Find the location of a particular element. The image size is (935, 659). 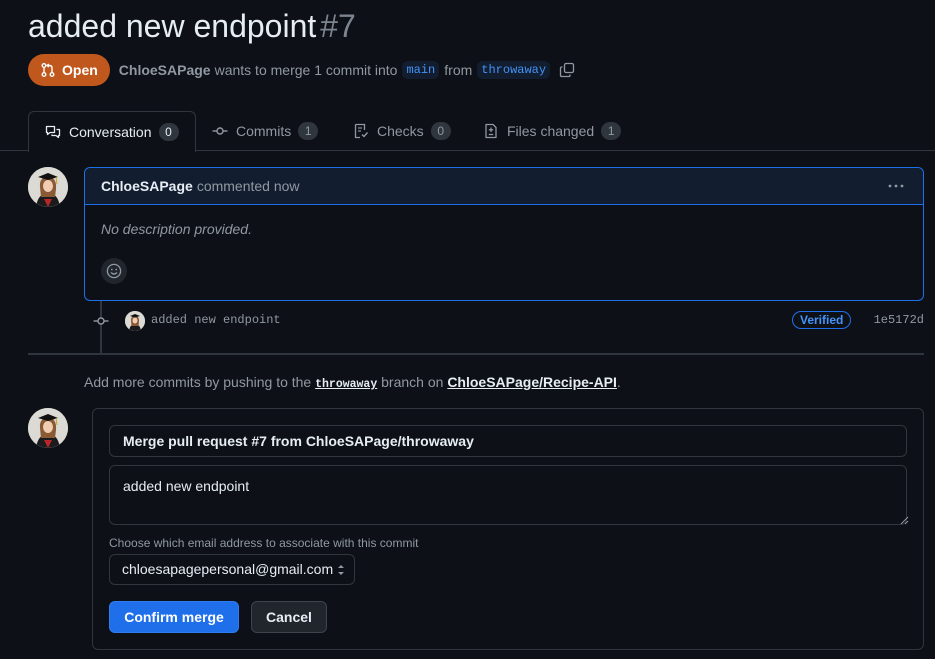

merge-title-input is located at coordinates (508, 441).